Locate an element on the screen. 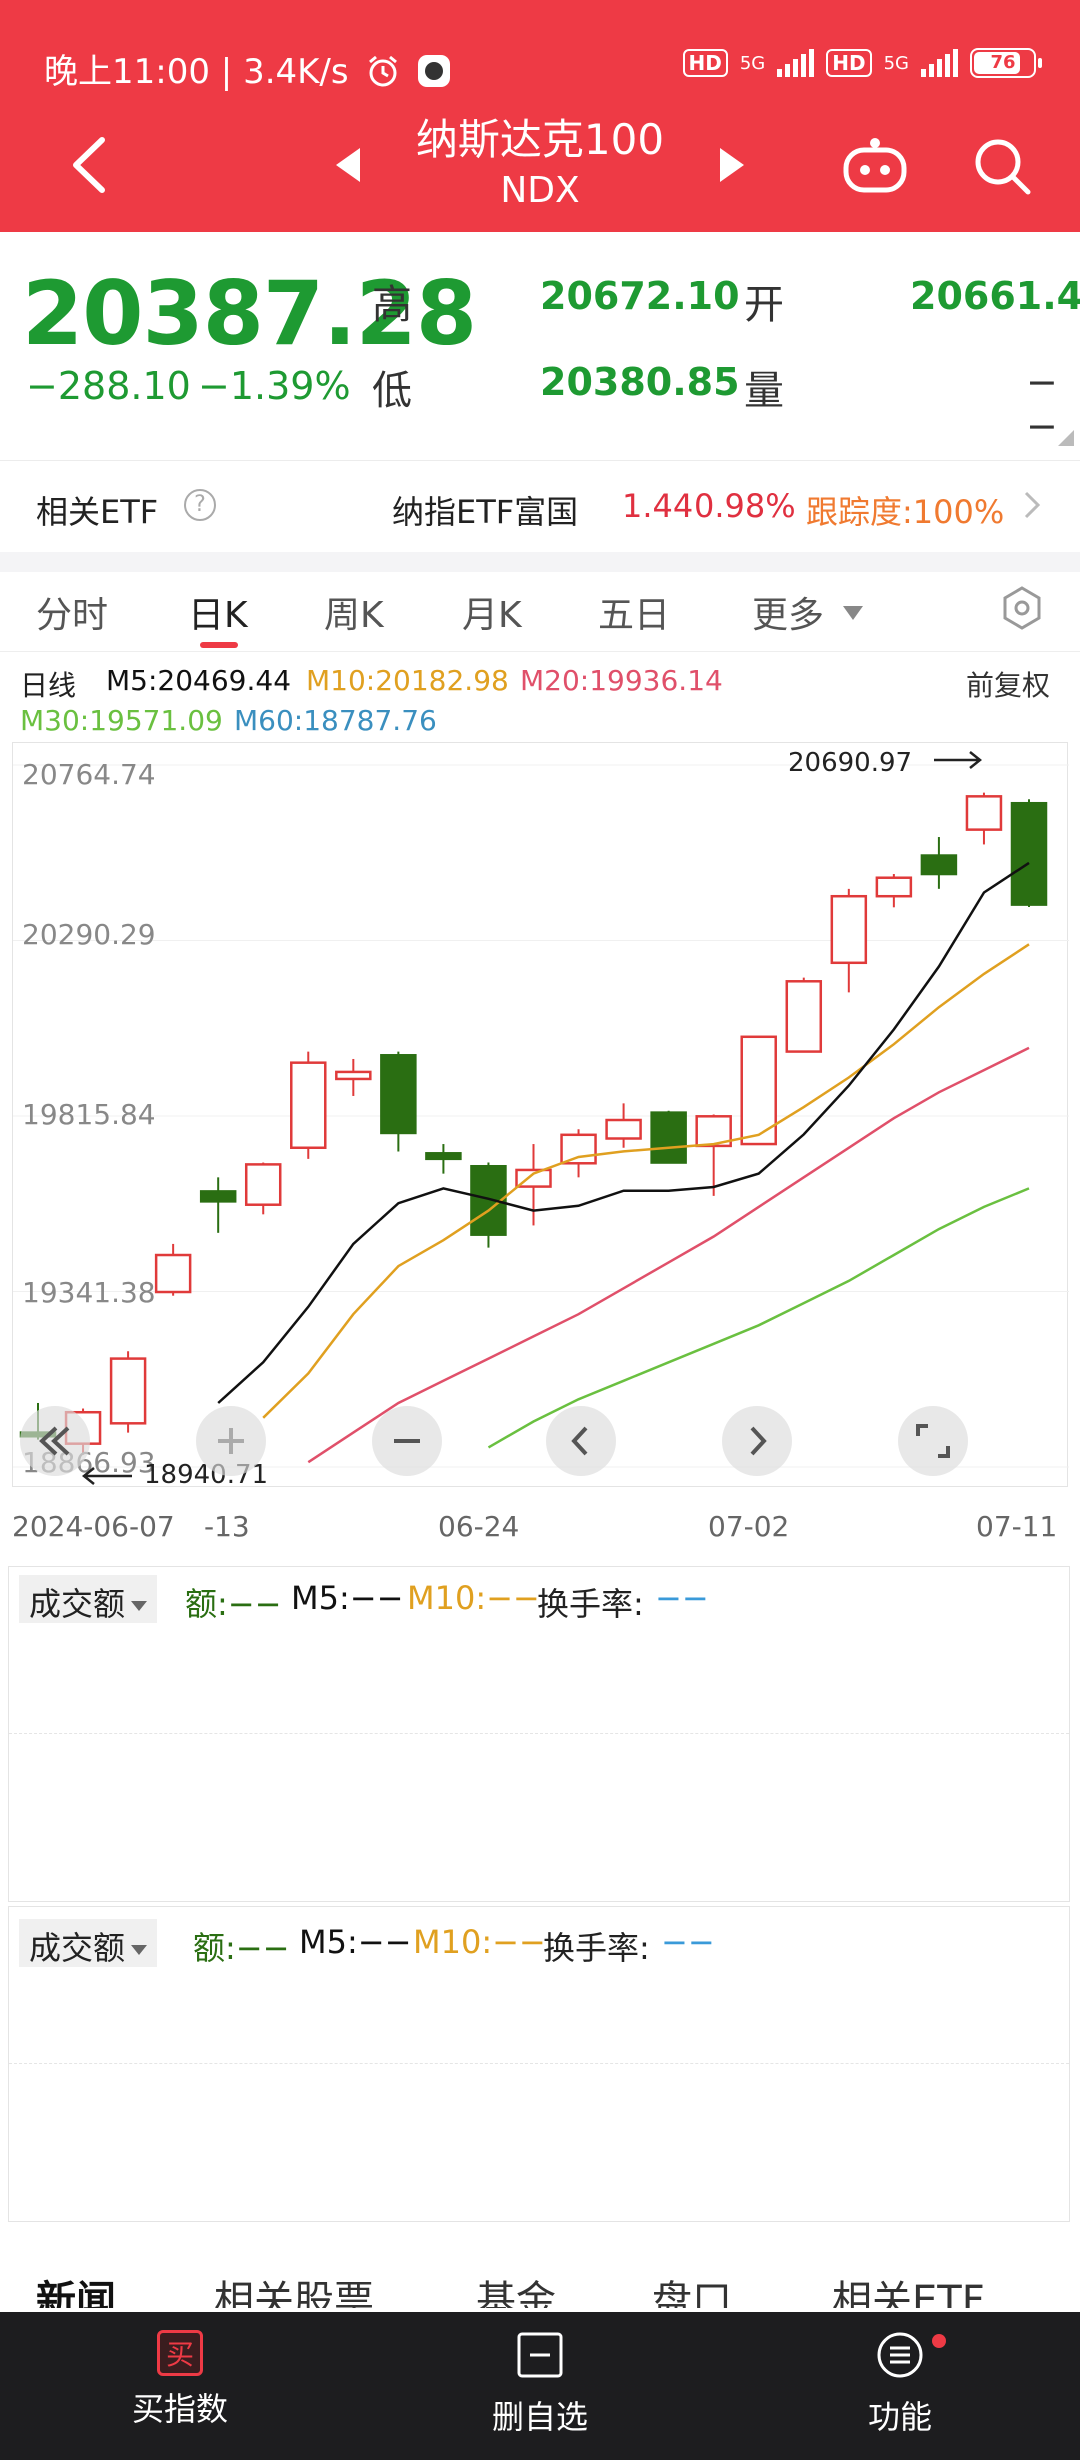 This screenshot has width=1080, height=2460. tab-daily-k: 日K is located at coordinates (218, 612).